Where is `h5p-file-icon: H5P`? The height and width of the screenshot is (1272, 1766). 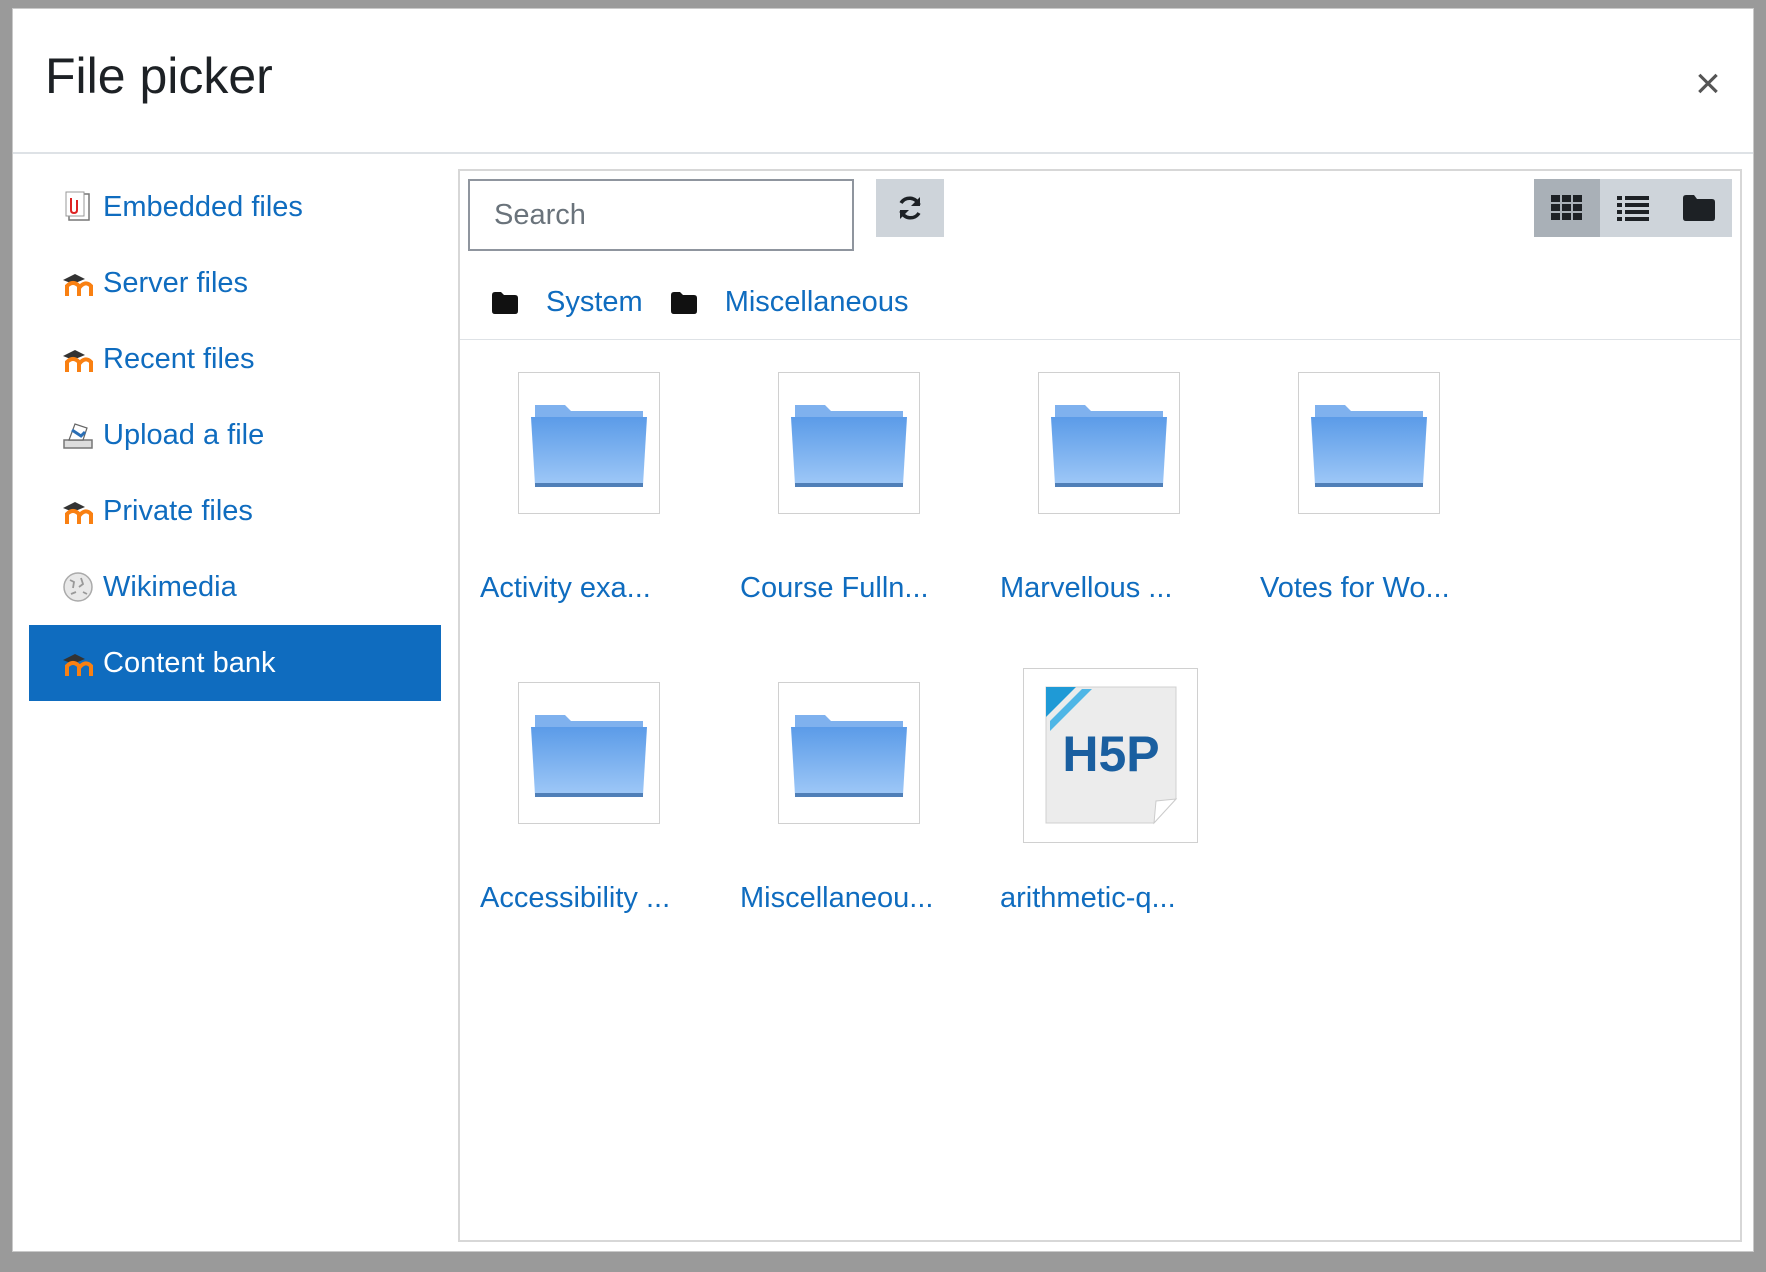
h5p-file-icon: H5P is located at coordinates (1111, 755).